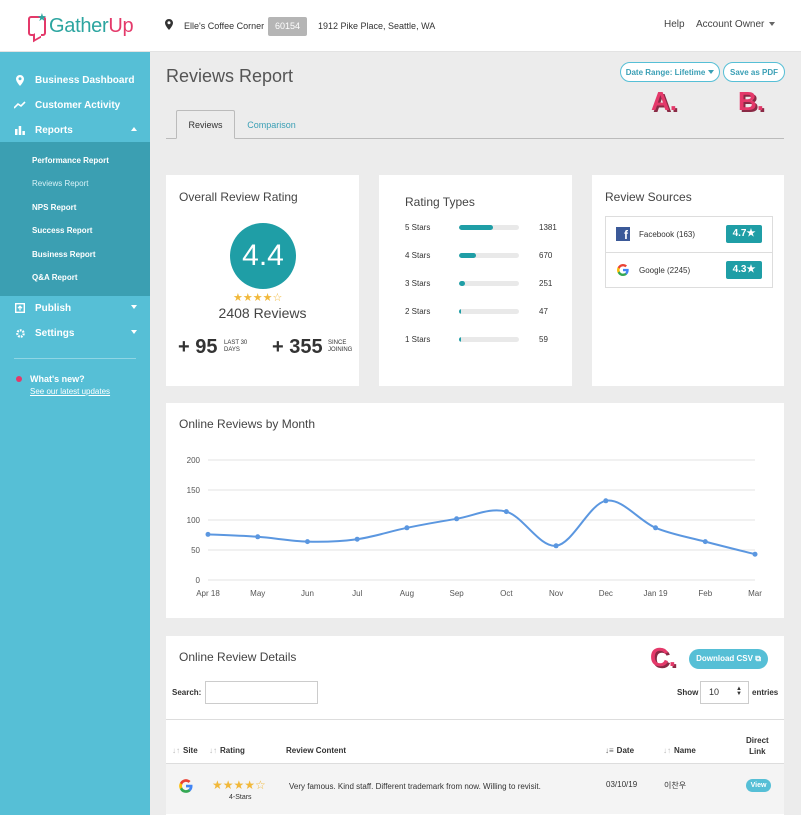 Image resolution: width=801 pixels, height=815 pixels. I want to click on sidebar-item-customer-activity: Customer Activity, so click(75, 105).